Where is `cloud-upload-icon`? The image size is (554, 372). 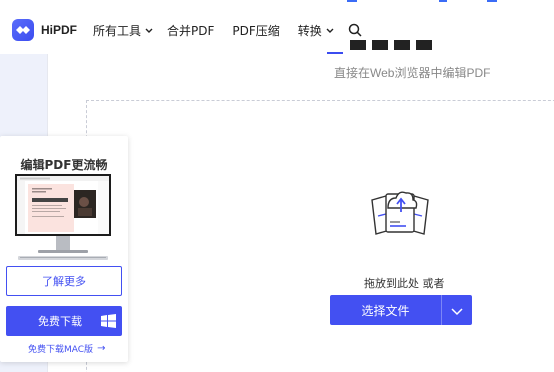
cloud-upload-icon is located at coordinates (400, 214).